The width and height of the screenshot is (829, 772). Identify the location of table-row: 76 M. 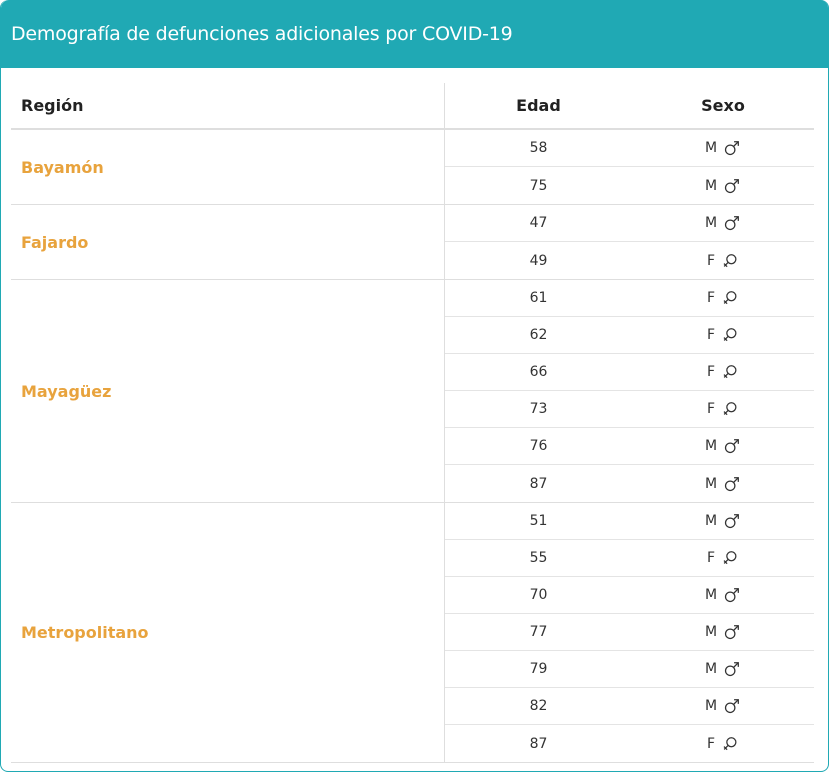
(629, 446).